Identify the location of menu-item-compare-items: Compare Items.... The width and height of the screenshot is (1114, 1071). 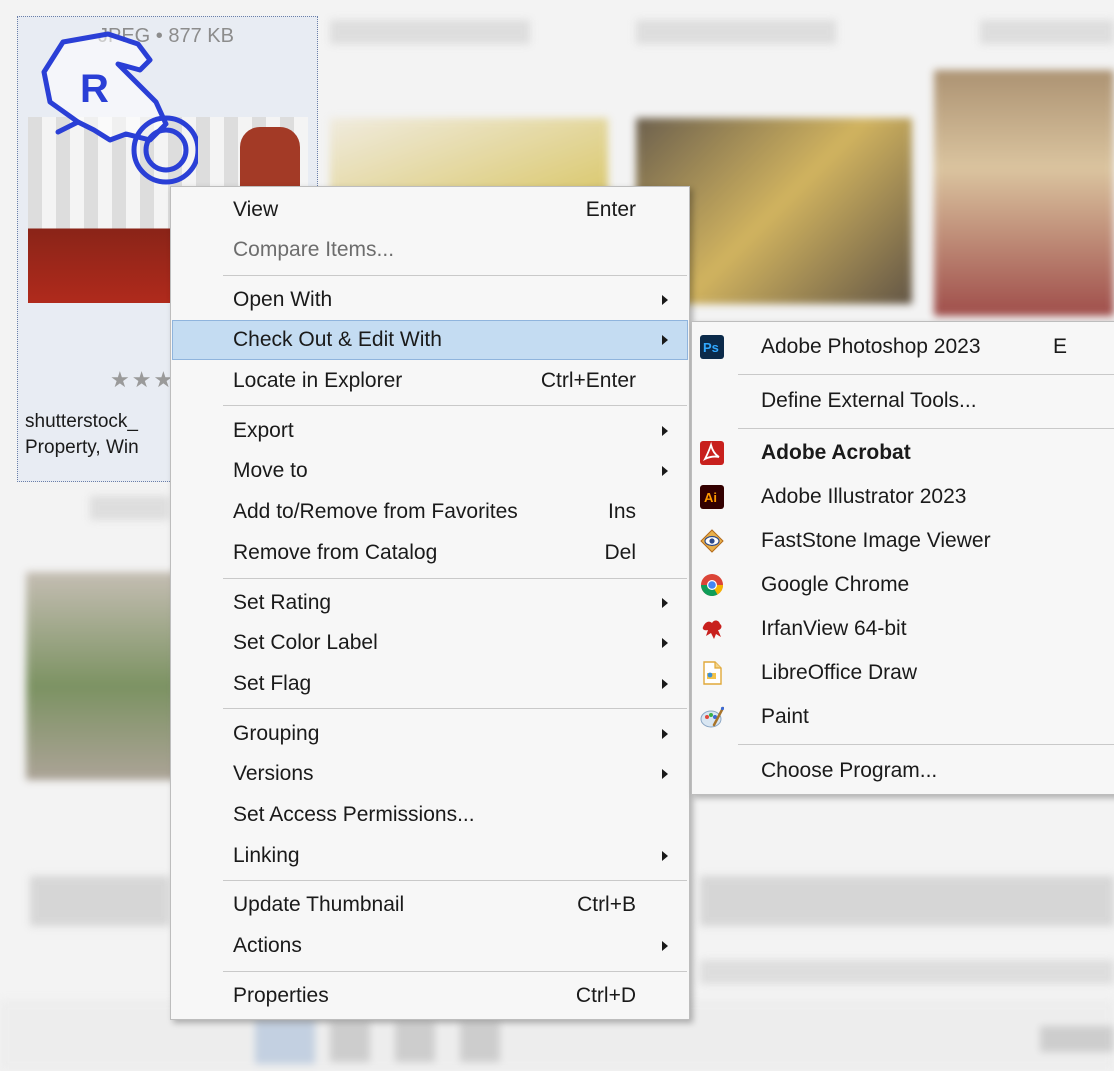
(314, 249).